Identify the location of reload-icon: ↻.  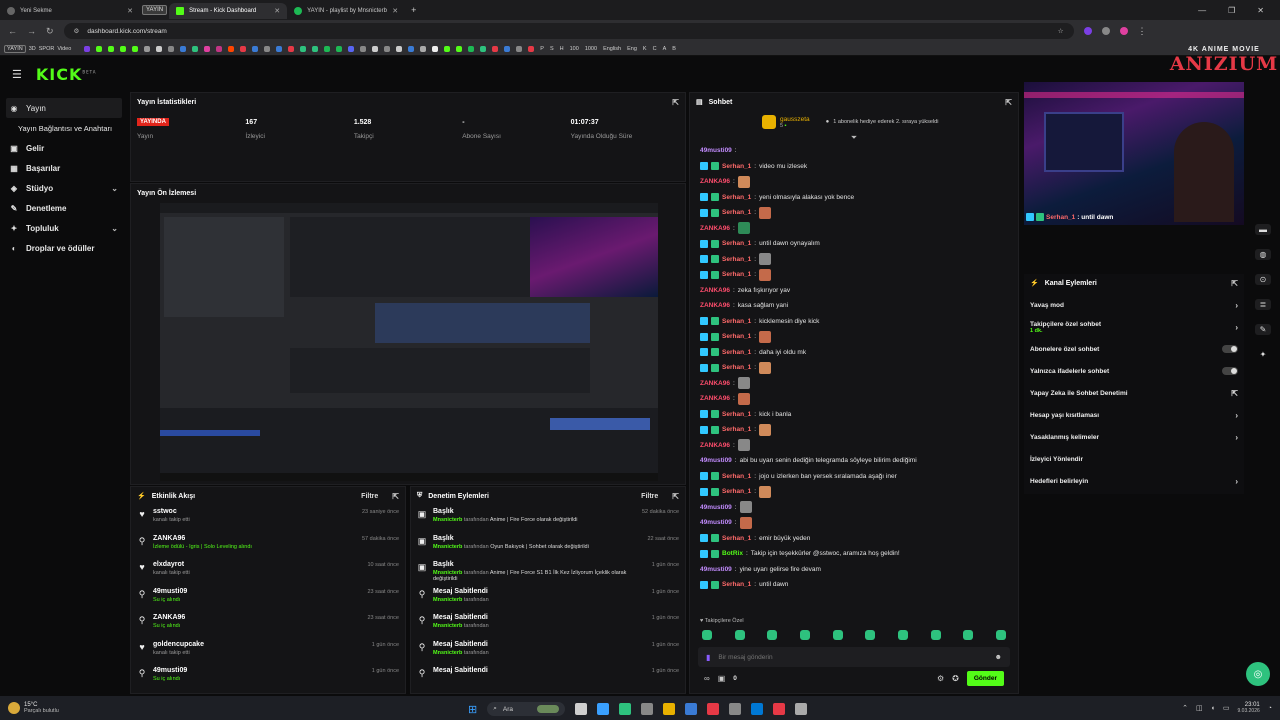
(50, 31).